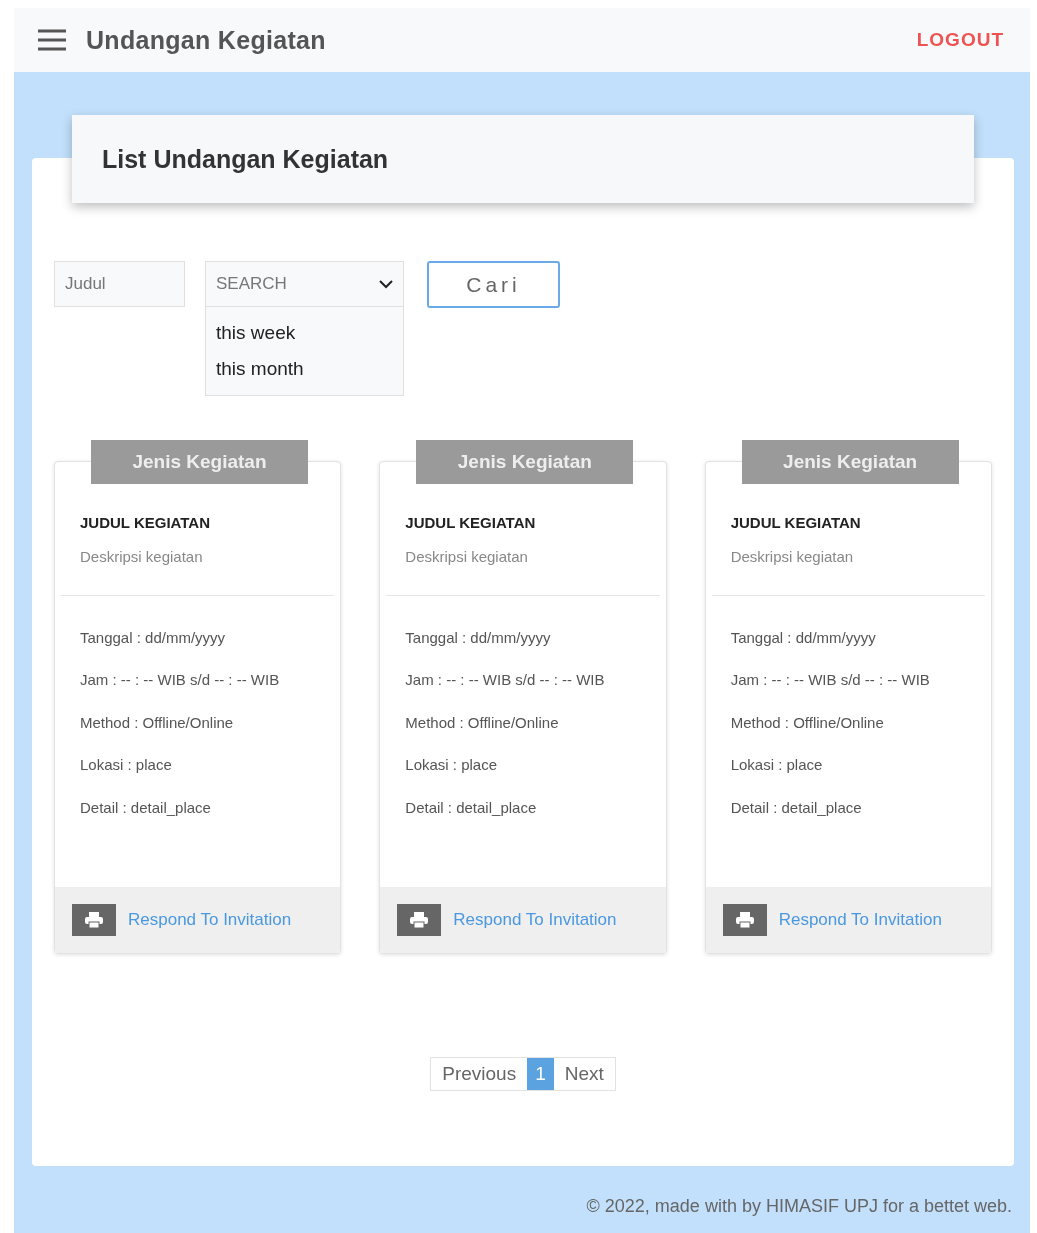 The image size is (1037, 1233). Describe the element at coordinates (493, 284) in the screenshot. I see `search-button: Cari` at that location.